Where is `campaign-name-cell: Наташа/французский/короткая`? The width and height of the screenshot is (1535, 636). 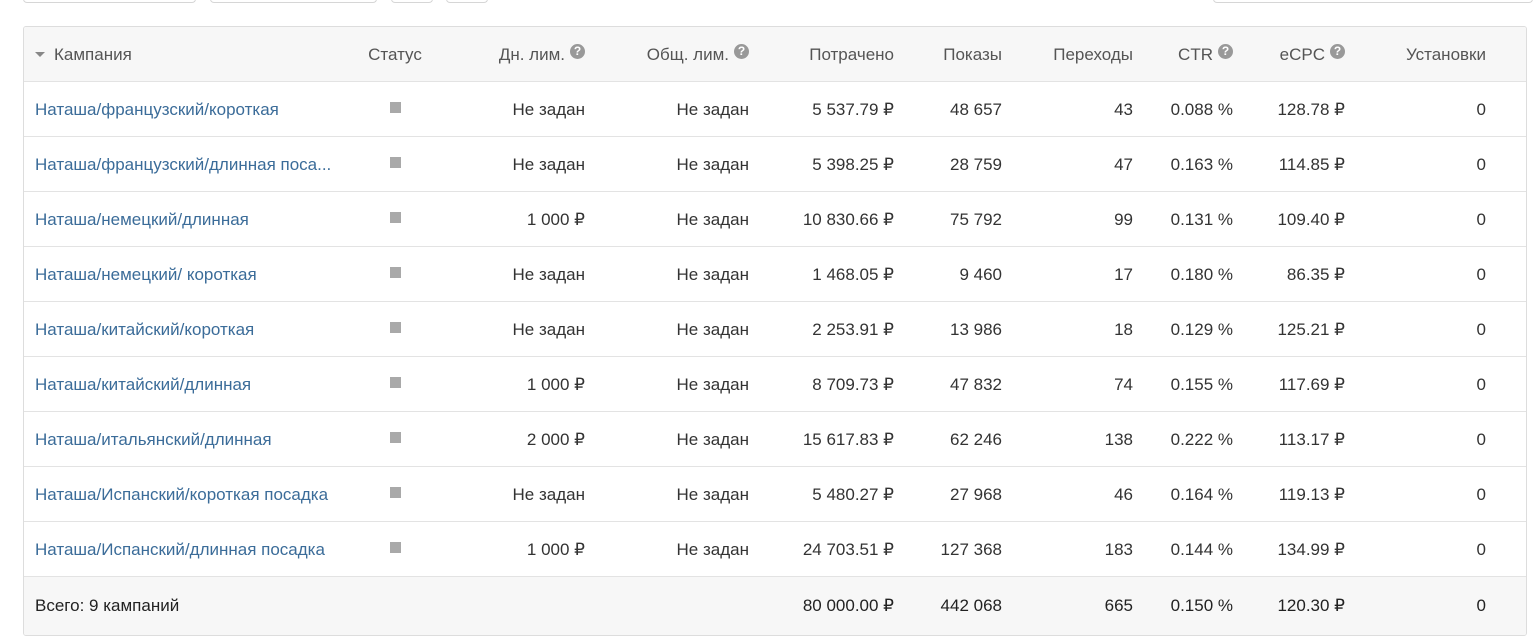 campaign-name-cell: Наташа/французский/короткая is located at coordinates (195, 109).